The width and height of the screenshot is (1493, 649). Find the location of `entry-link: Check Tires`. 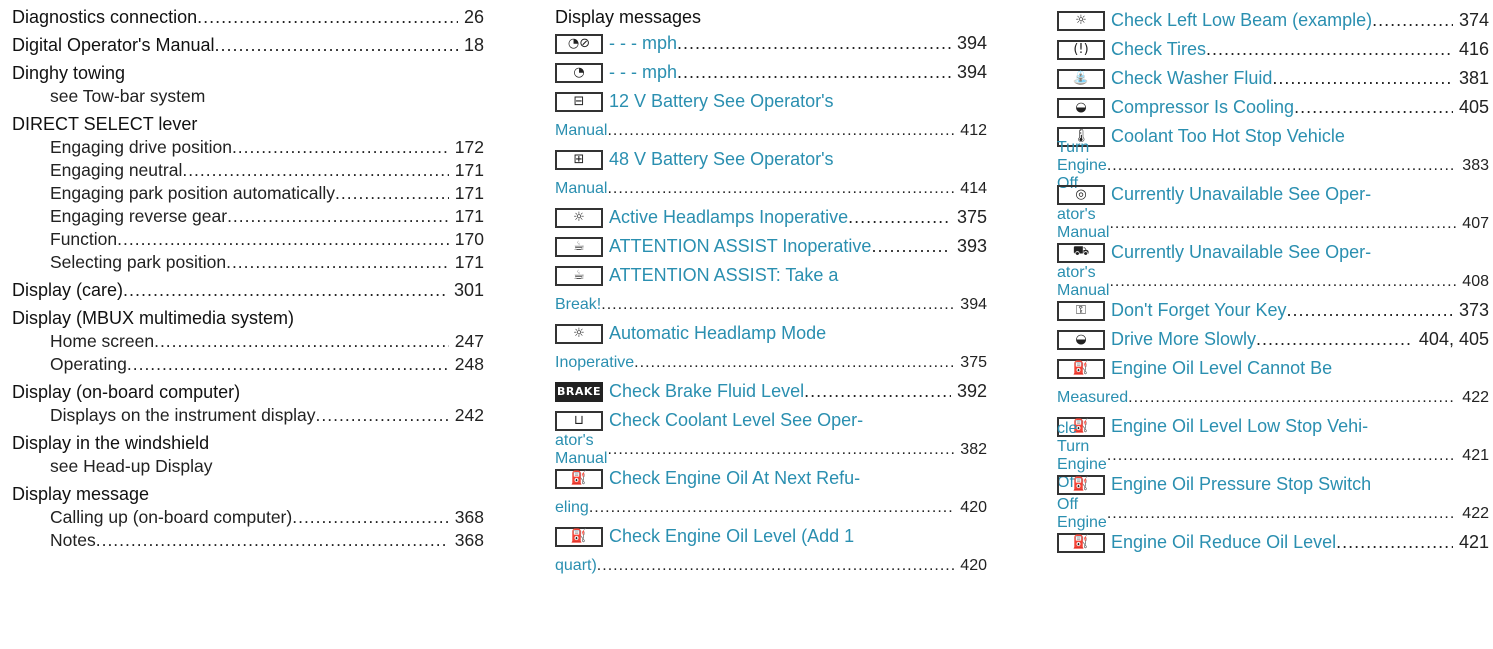

entry-link: Check Tires is located at coordinates (1158, 49).